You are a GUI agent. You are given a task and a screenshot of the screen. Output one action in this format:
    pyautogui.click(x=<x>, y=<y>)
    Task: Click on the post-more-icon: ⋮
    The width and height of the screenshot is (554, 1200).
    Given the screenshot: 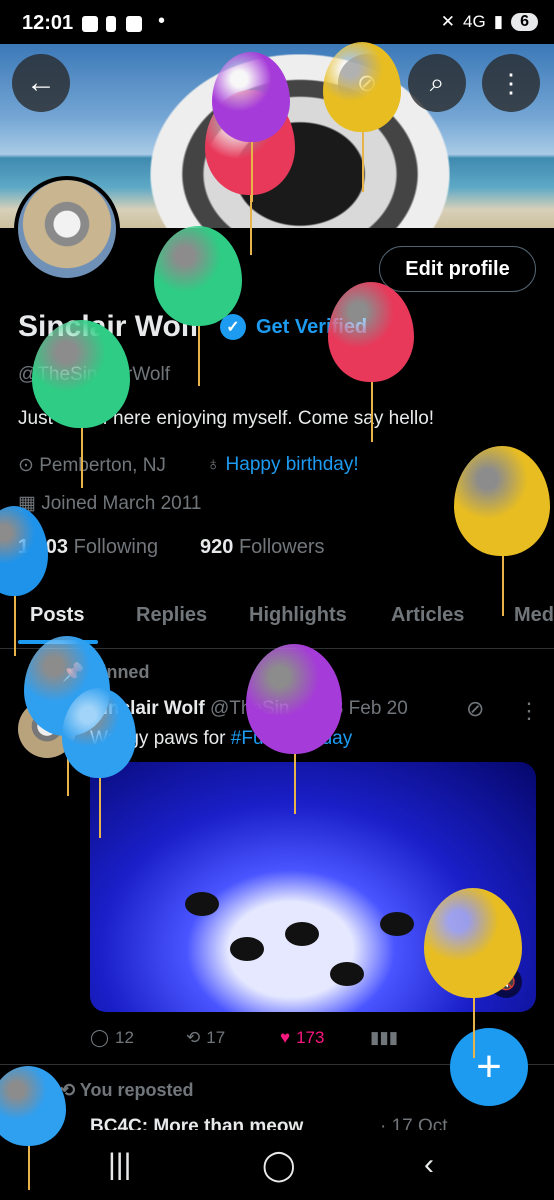 What is the action you would take?
    pyautogui.click(x=529, y=711)
    